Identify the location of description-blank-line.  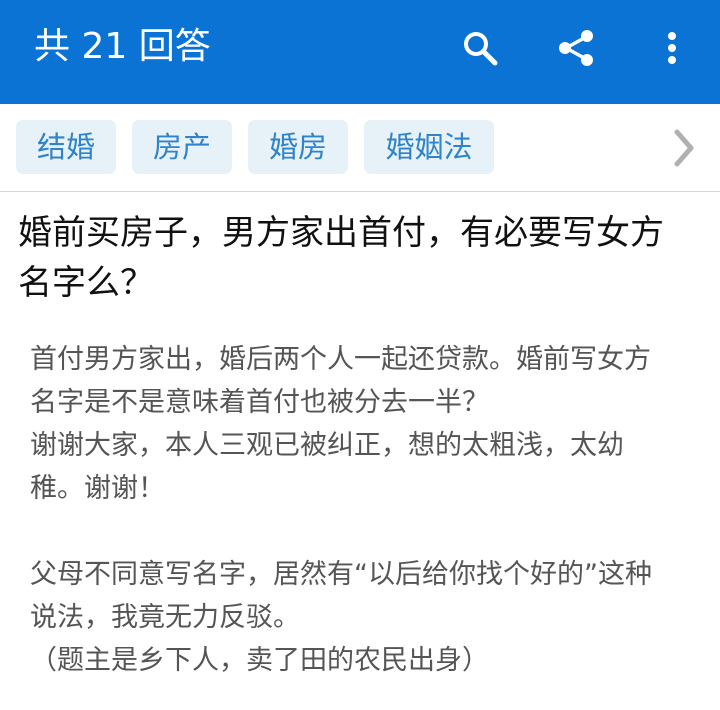
(365, 531).